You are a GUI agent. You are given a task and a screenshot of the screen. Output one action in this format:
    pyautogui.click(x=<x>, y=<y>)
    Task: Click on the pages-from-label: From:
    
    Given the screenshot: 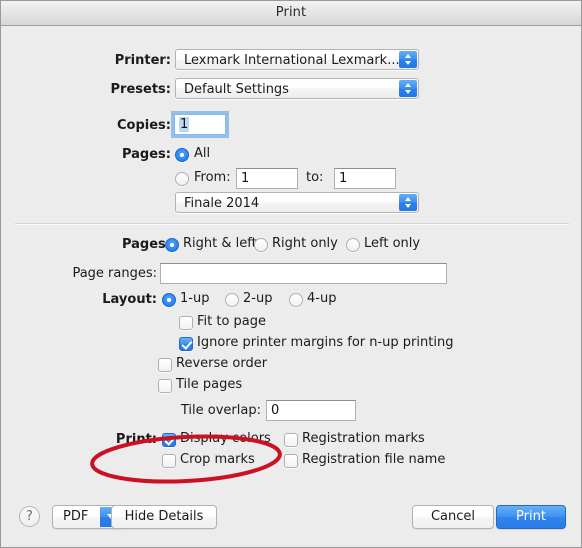 What is the action you would take?
    pyautogui.click(x=212, y=177)
    